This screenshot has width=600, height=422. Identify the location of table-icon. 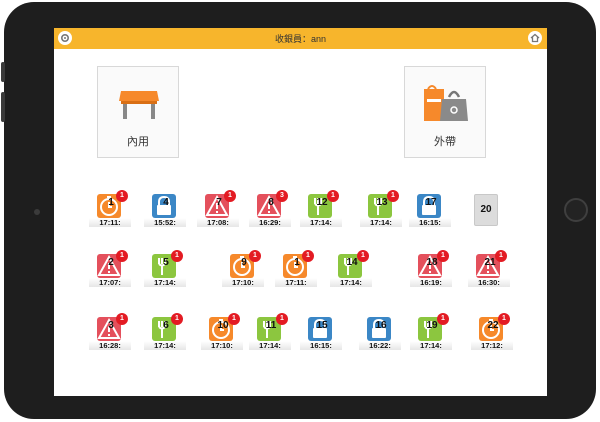
(139, 105).